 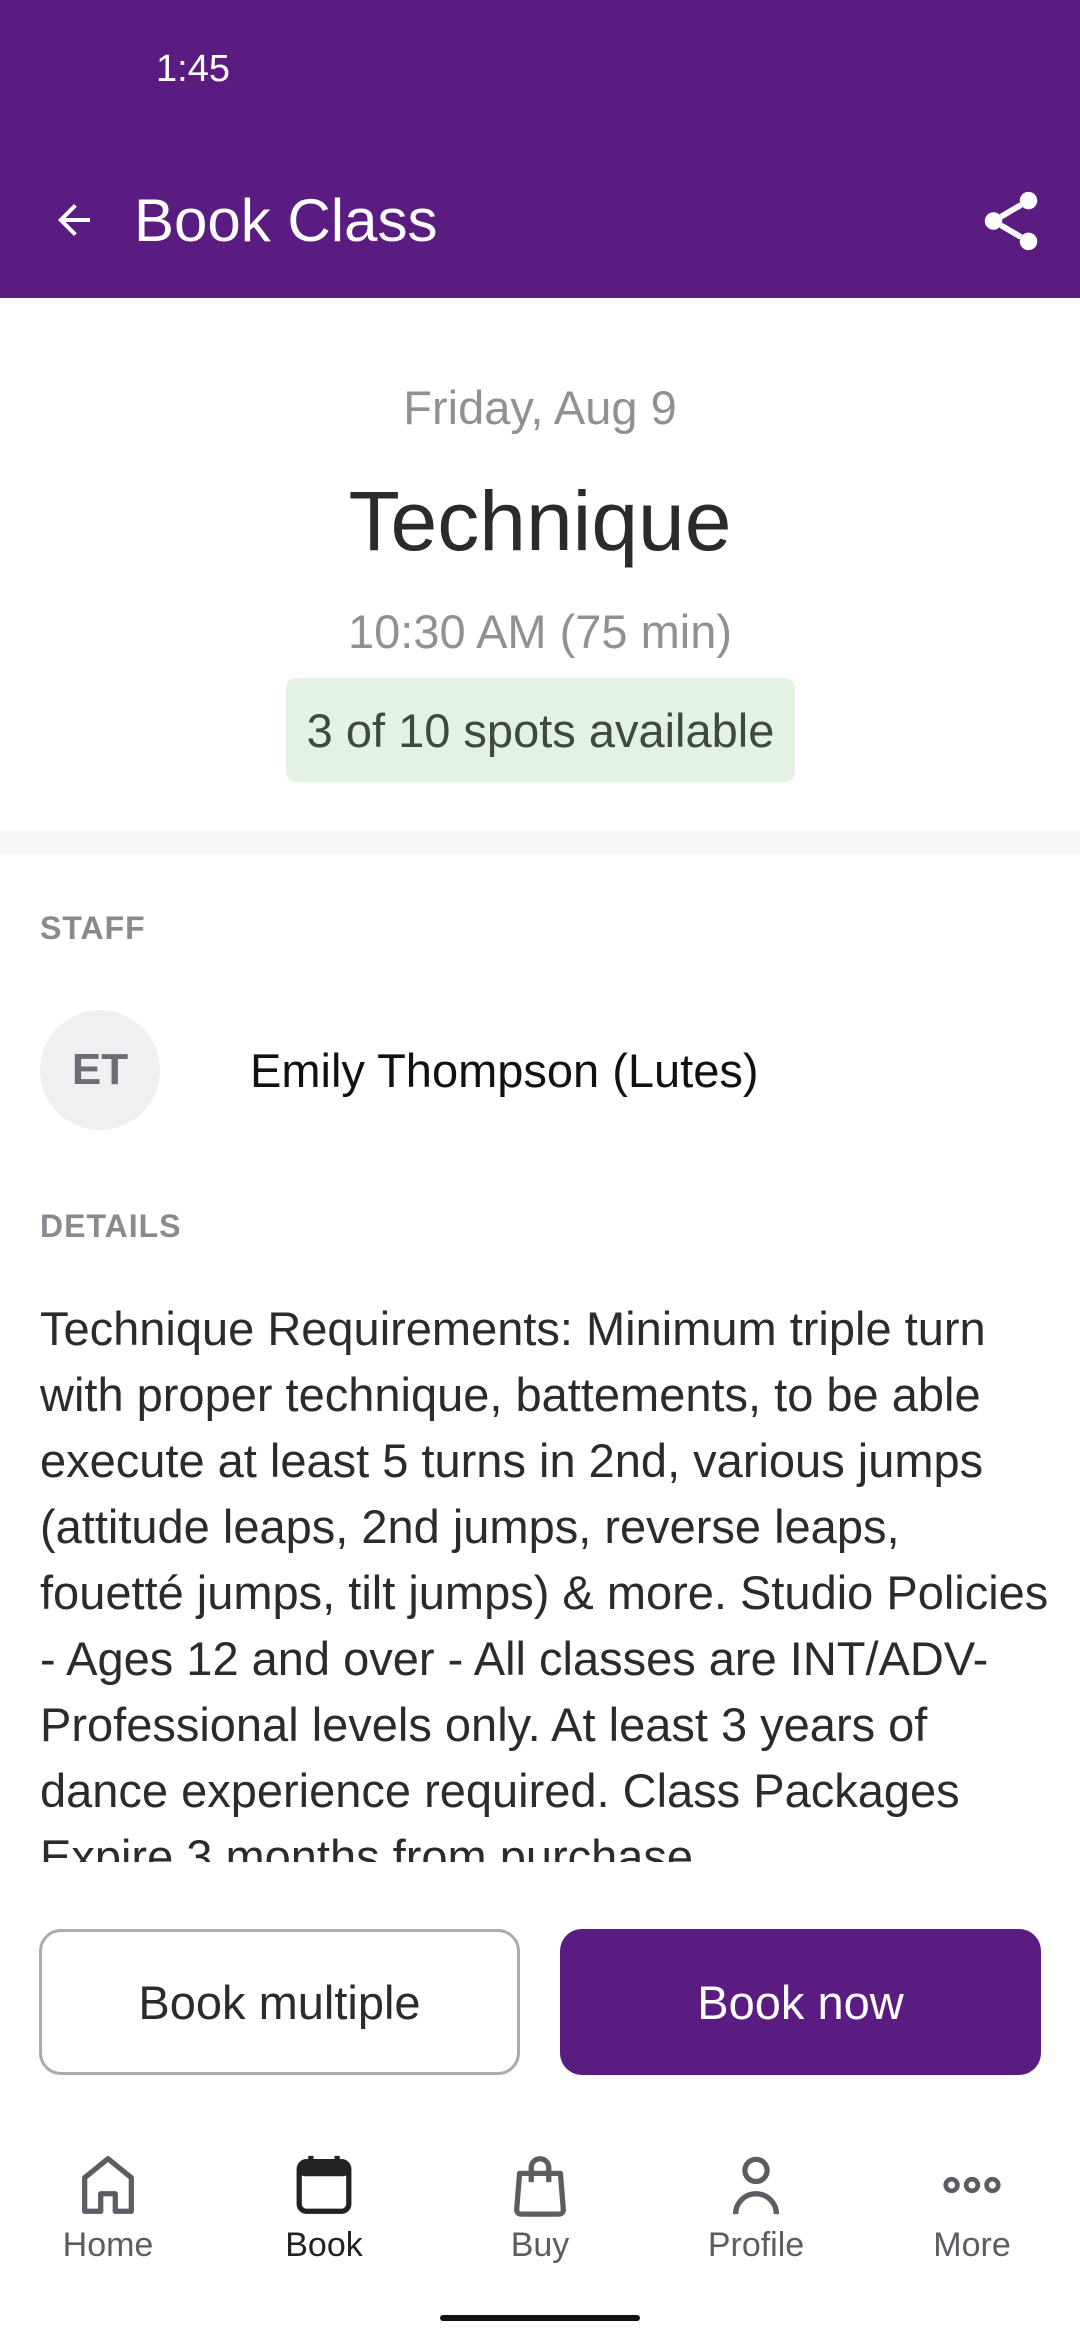 What do you see at coordinates (539, 631) in the screenshot?
I see `class-time: 10:30 AM (75 min)` at bounding box center [539, 631].